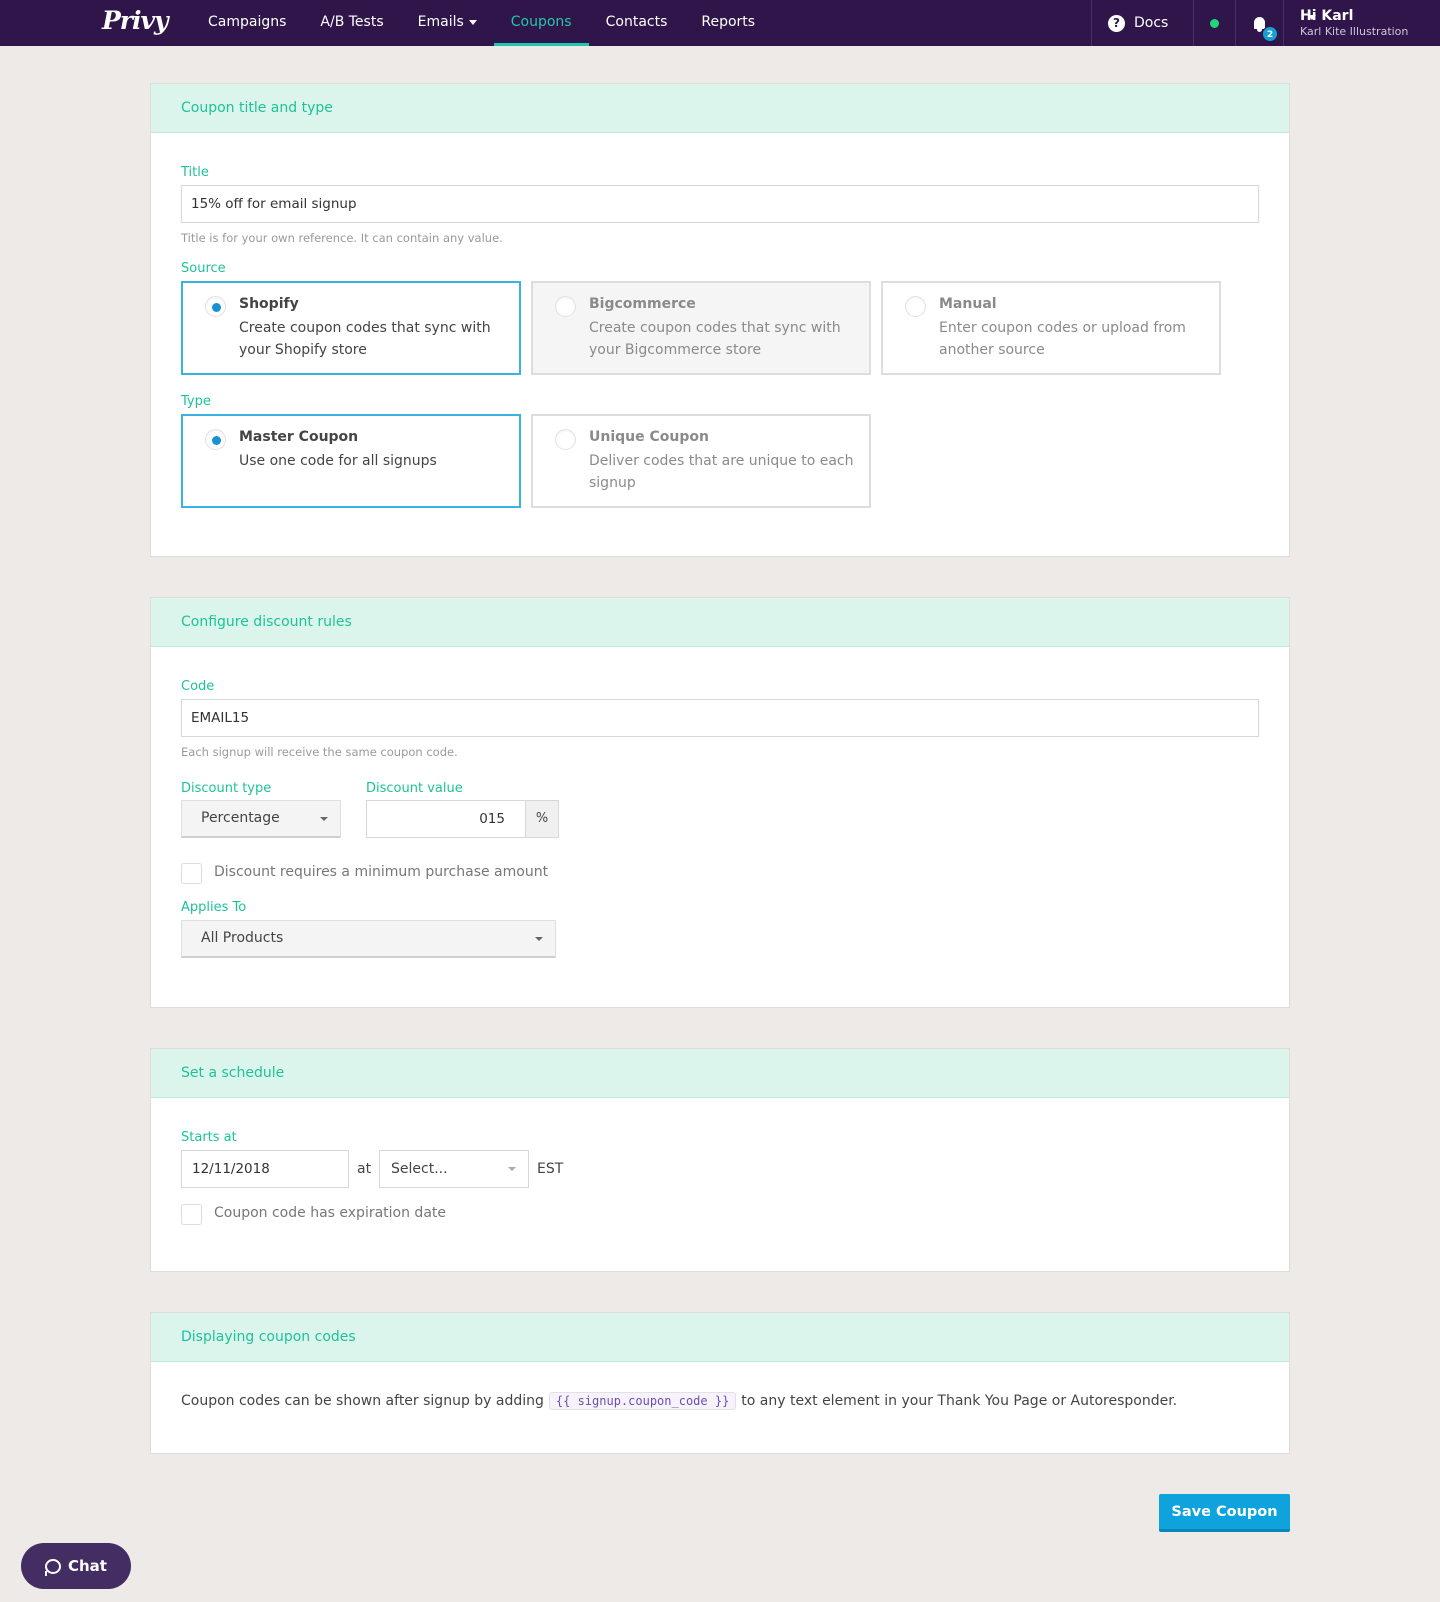 This screenshot has height=1602, width=1440. I want to click on notifications-button: 2, so click(1259, 23).